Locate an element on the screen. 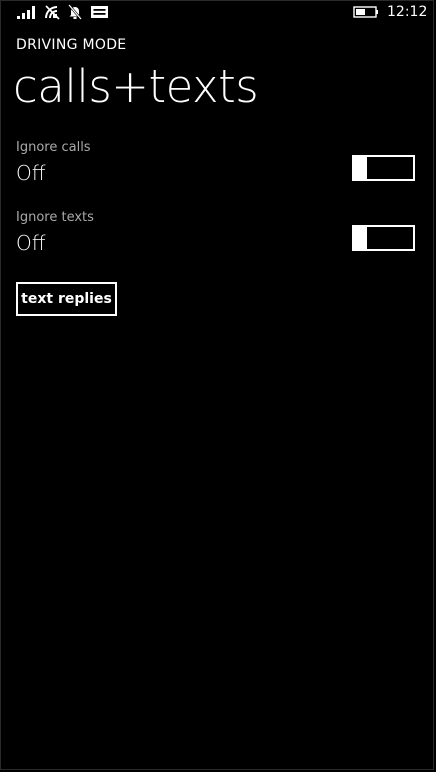 The image size is (436, 772). app-title: DRIVING MODE is located at coordinates (71, 45).